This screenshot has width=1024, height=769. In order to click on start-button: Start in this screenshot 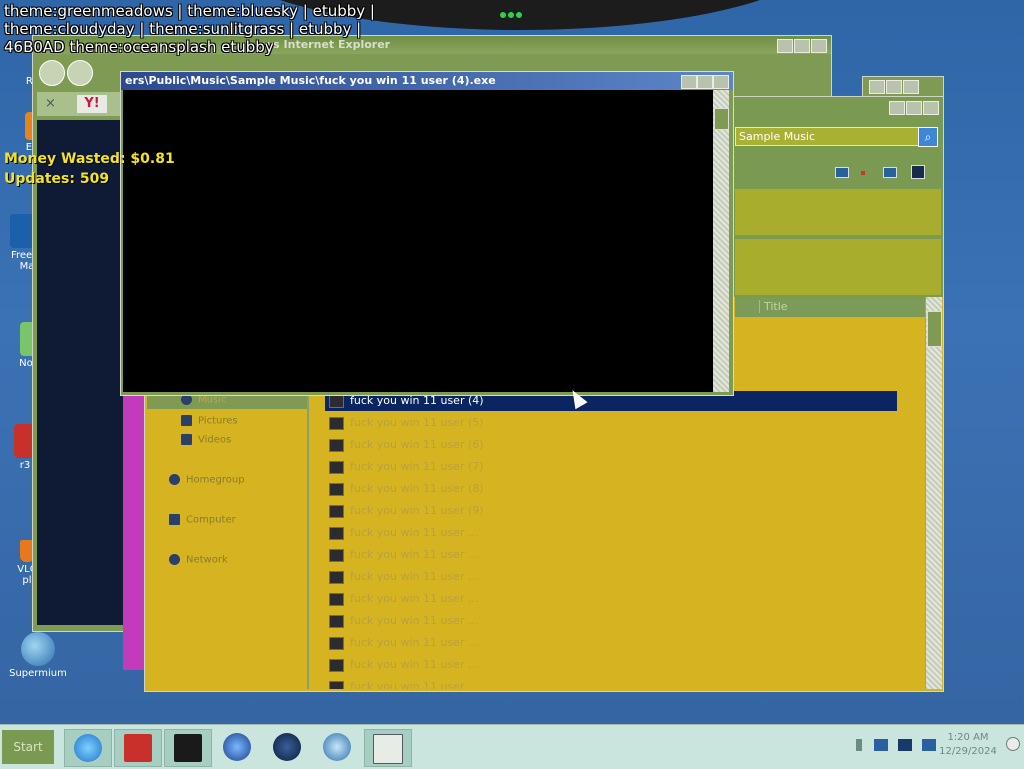, I will do `click(28, 747)`.